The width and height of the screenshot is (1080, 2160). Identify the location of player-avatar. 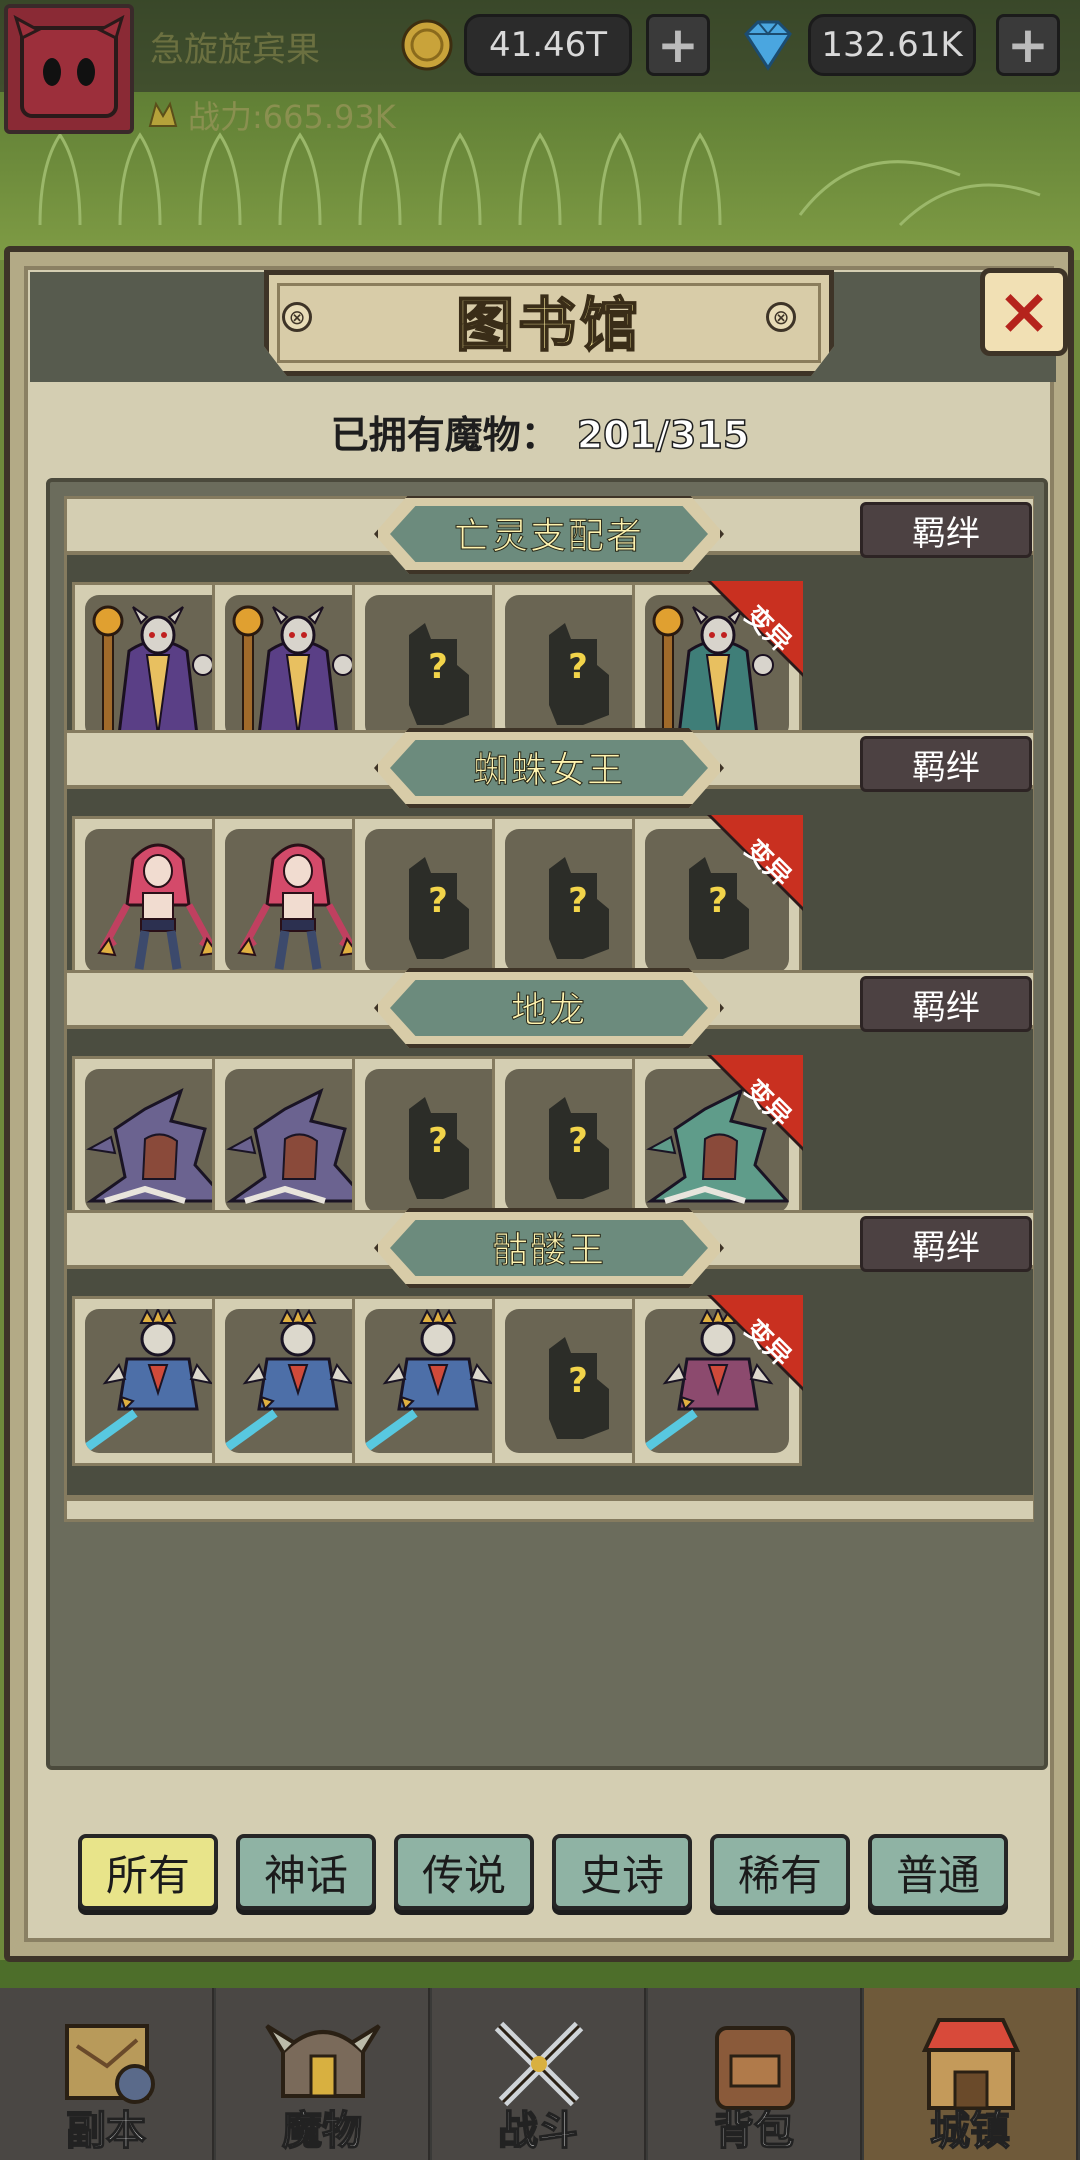
(69, 69).